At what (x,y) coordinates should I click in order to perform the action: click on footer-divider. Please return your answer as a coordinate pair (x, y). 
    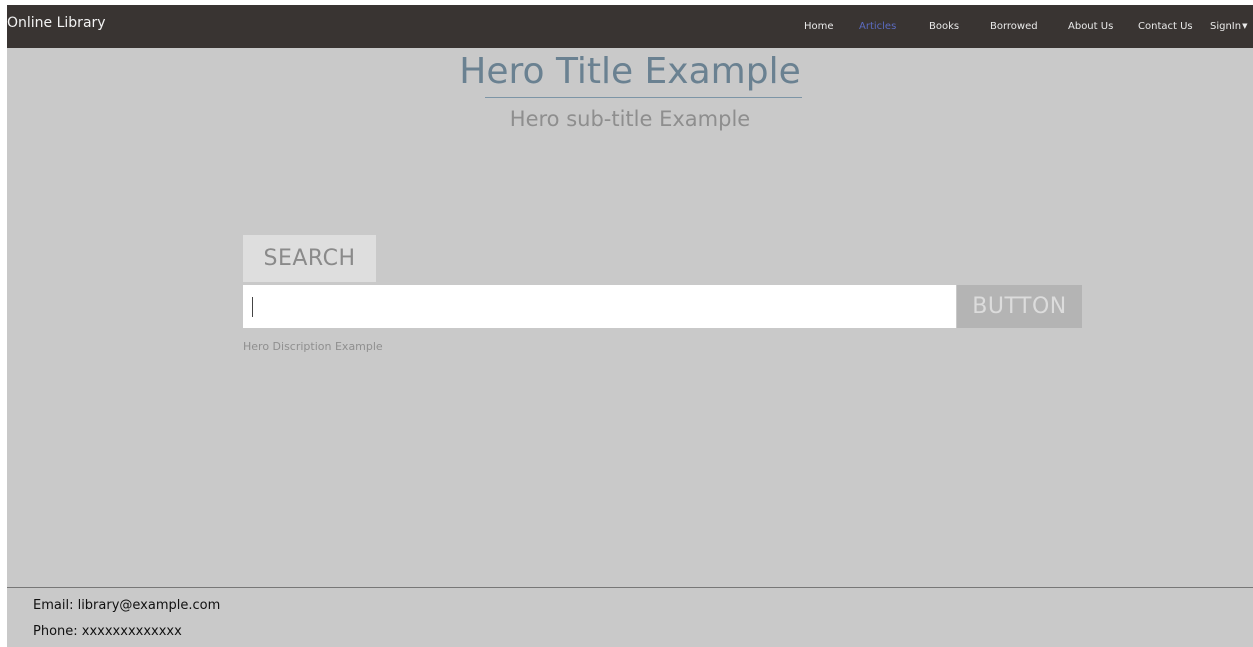
    Looking at the image, I should click on (630, 587).